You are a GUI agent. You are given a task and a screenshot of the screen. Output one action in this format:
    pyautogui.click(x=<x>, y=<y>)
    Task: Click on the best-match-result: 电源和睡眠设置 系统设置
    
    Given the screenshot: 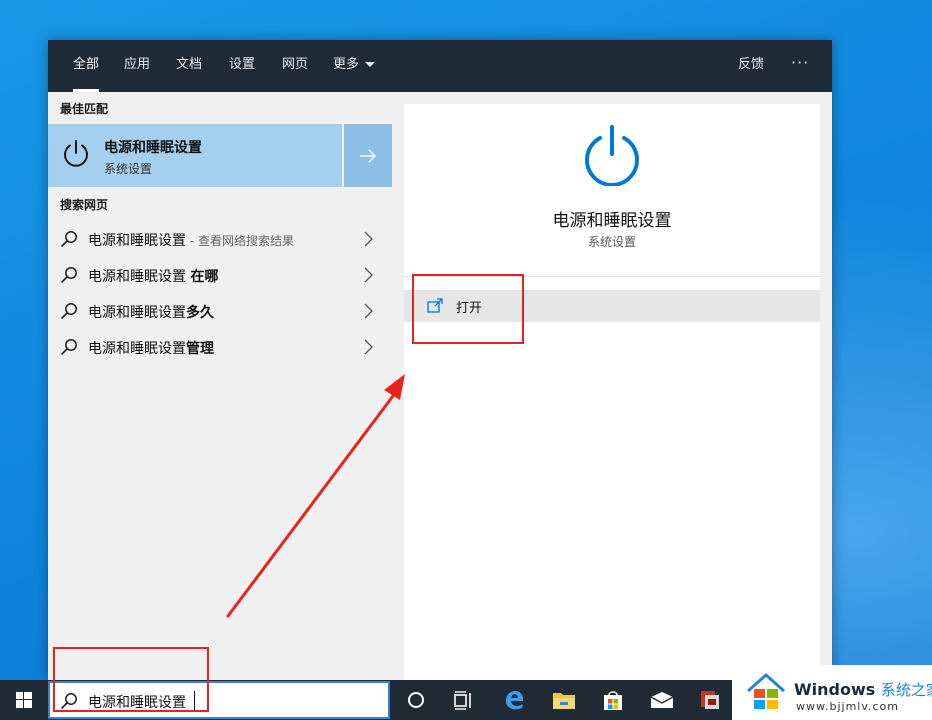 What is the action you would take?
    pyautogui.click(x=195, y=155)
    